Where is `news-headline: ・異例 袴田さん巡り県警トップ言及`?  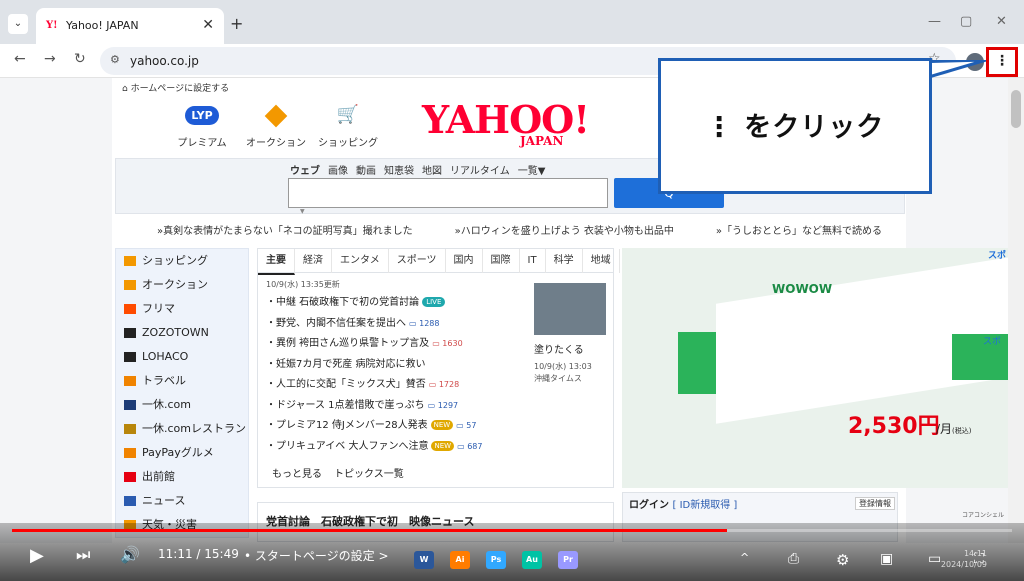
news-headline: ・異例 袴田さん巡り県警トップ言及 is located at coordinates (348, 343).